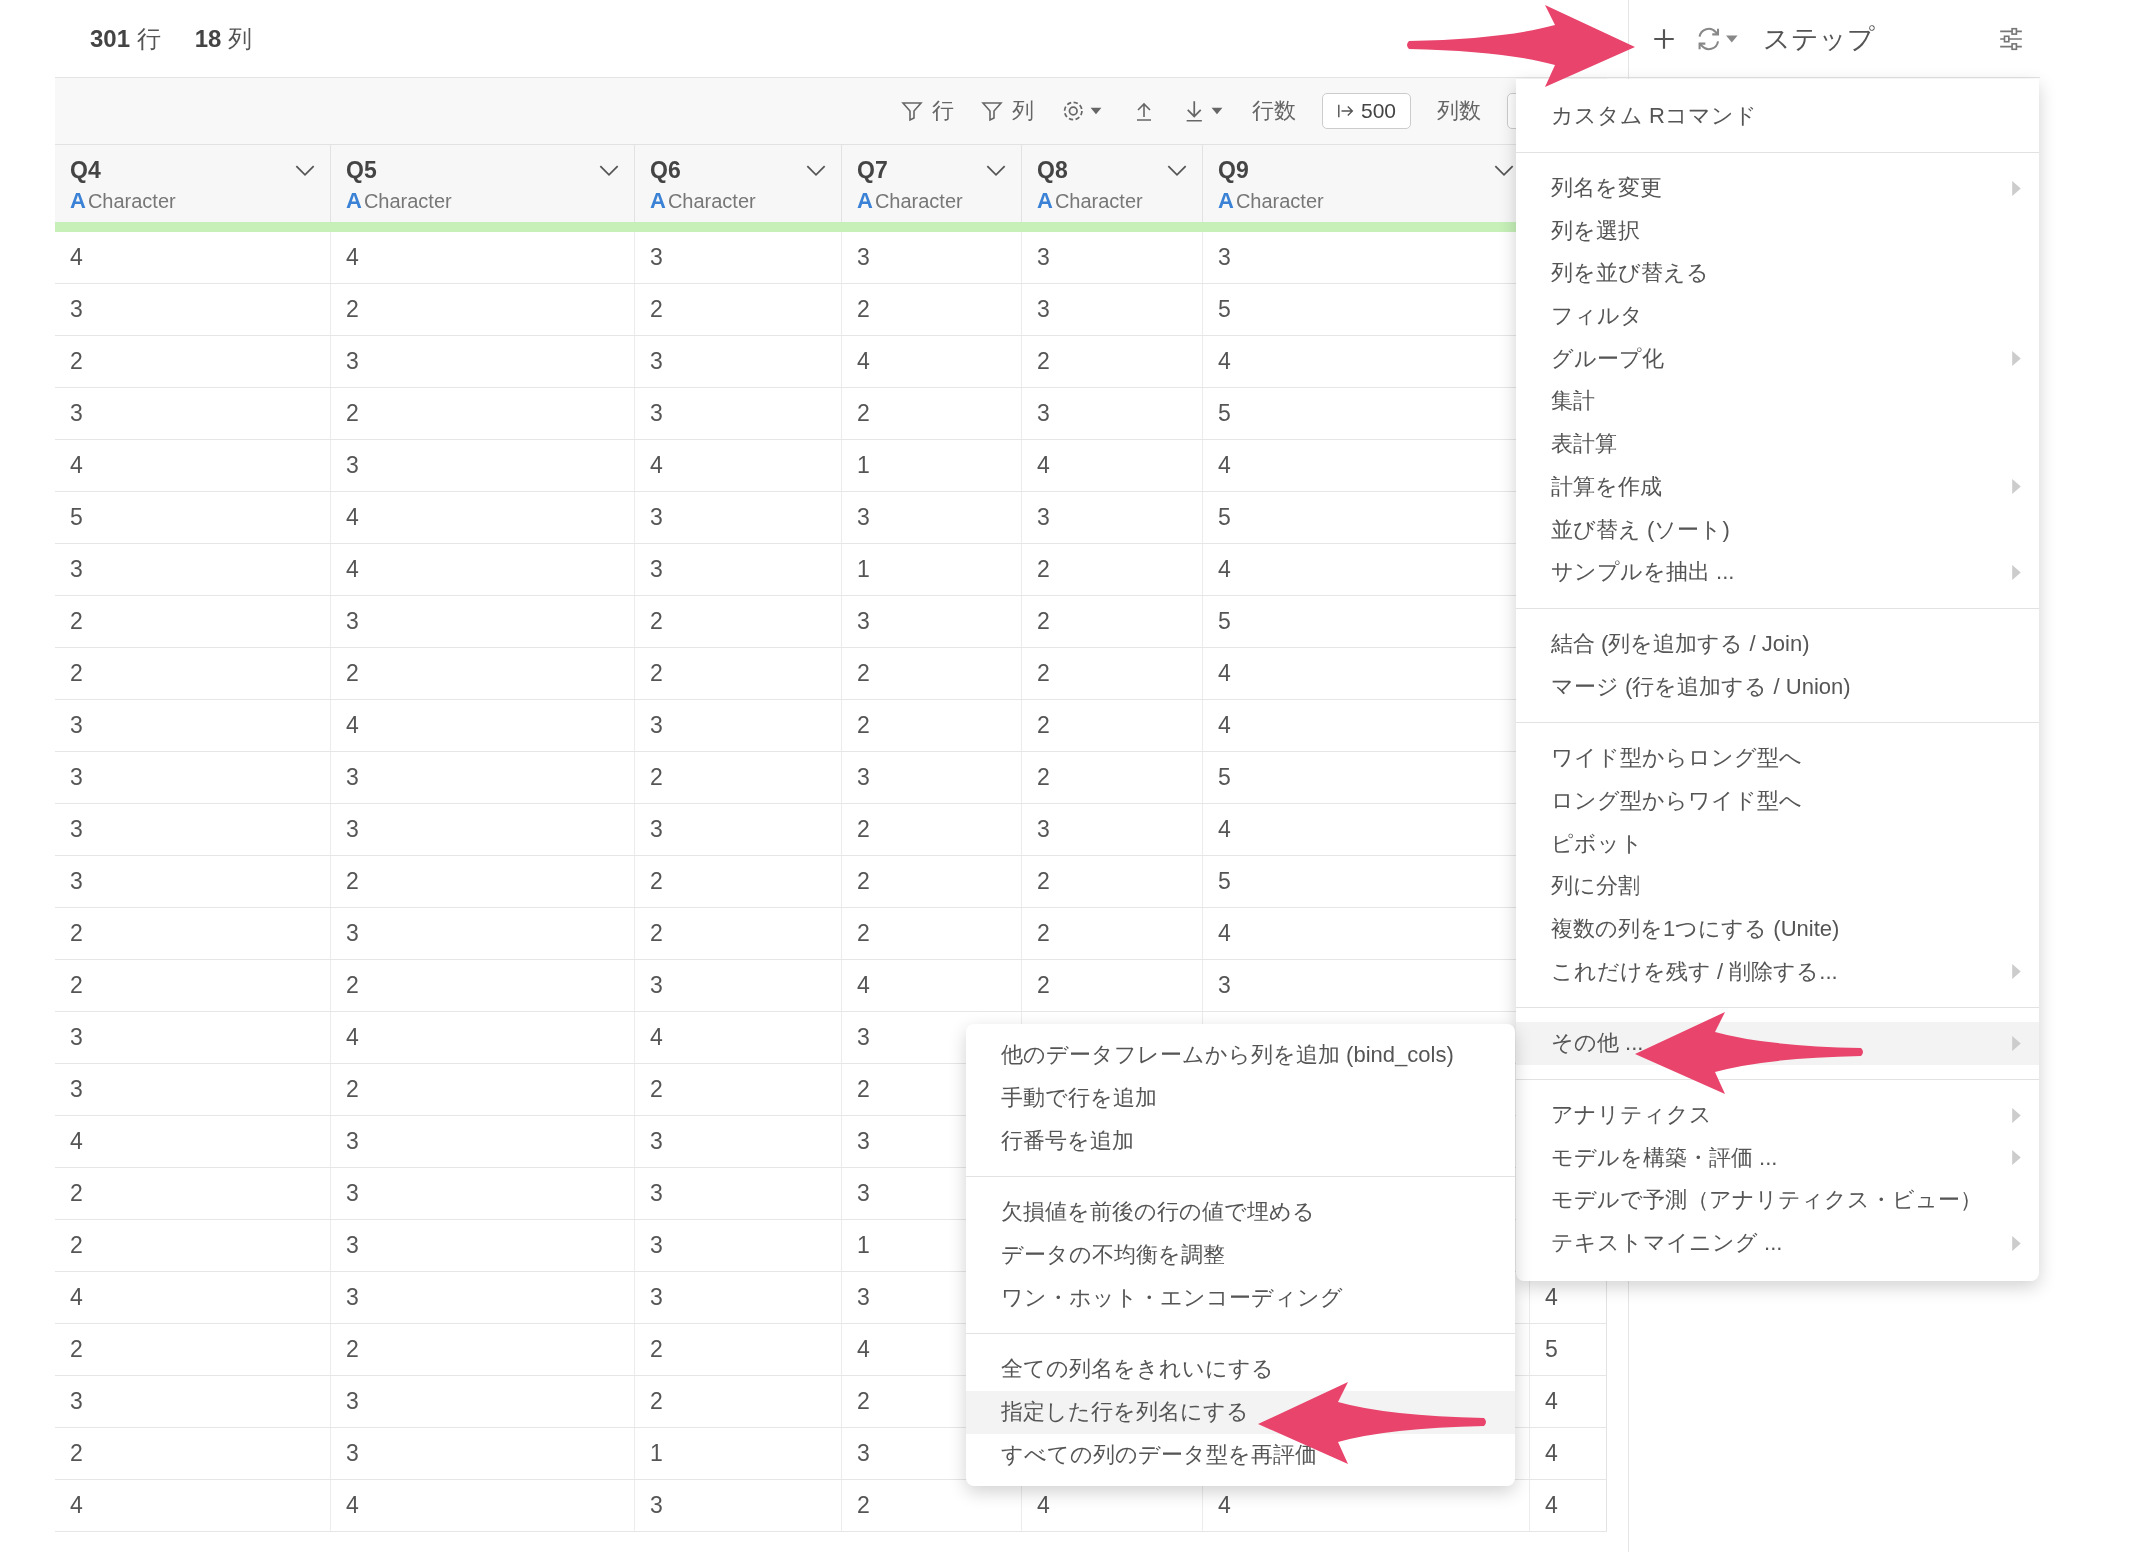  What do you see at coordinates (1777, 886) in the screenshot?
I see `menu-item: 列に分割` at bounding box center [1777, 886].